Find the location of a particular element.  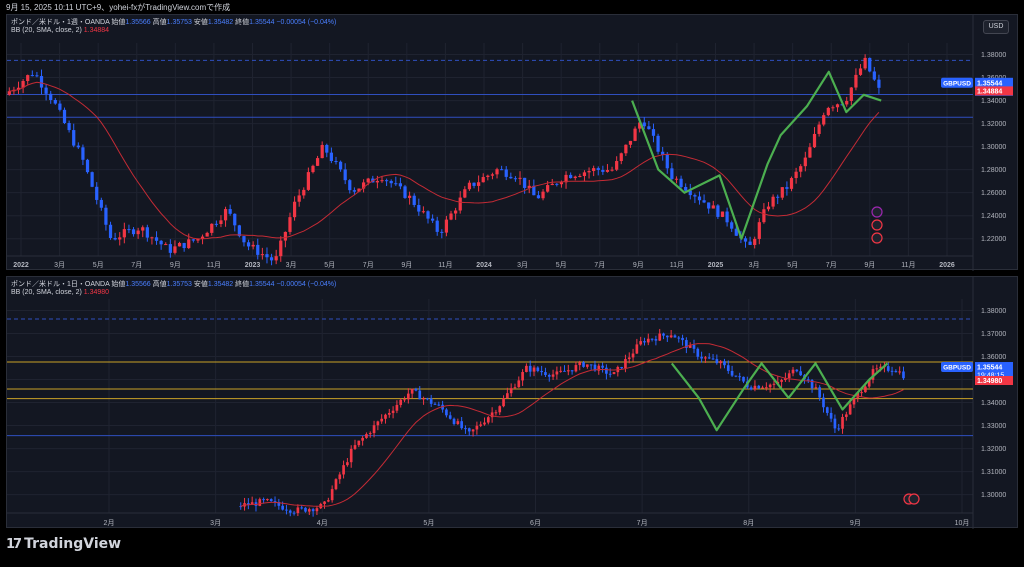

symbol-tag-label: GBPUSD is located at coordinates (957, 368).